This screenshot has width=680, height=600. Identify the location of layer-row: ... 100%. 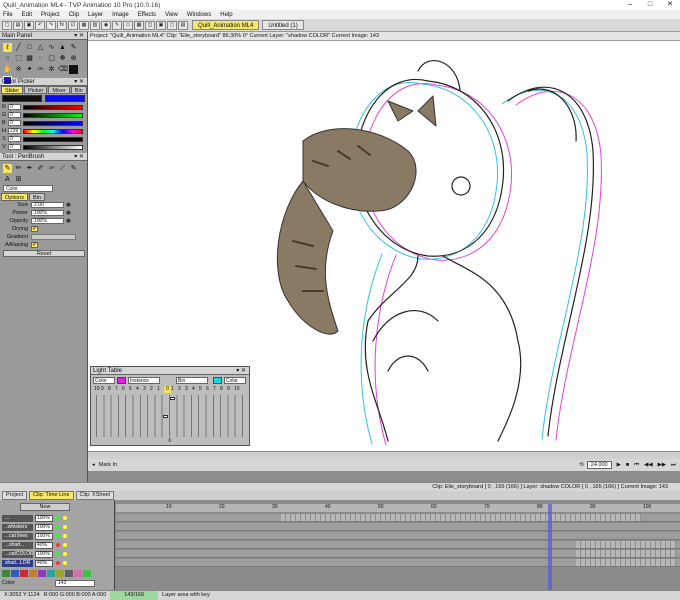
(58, 518).